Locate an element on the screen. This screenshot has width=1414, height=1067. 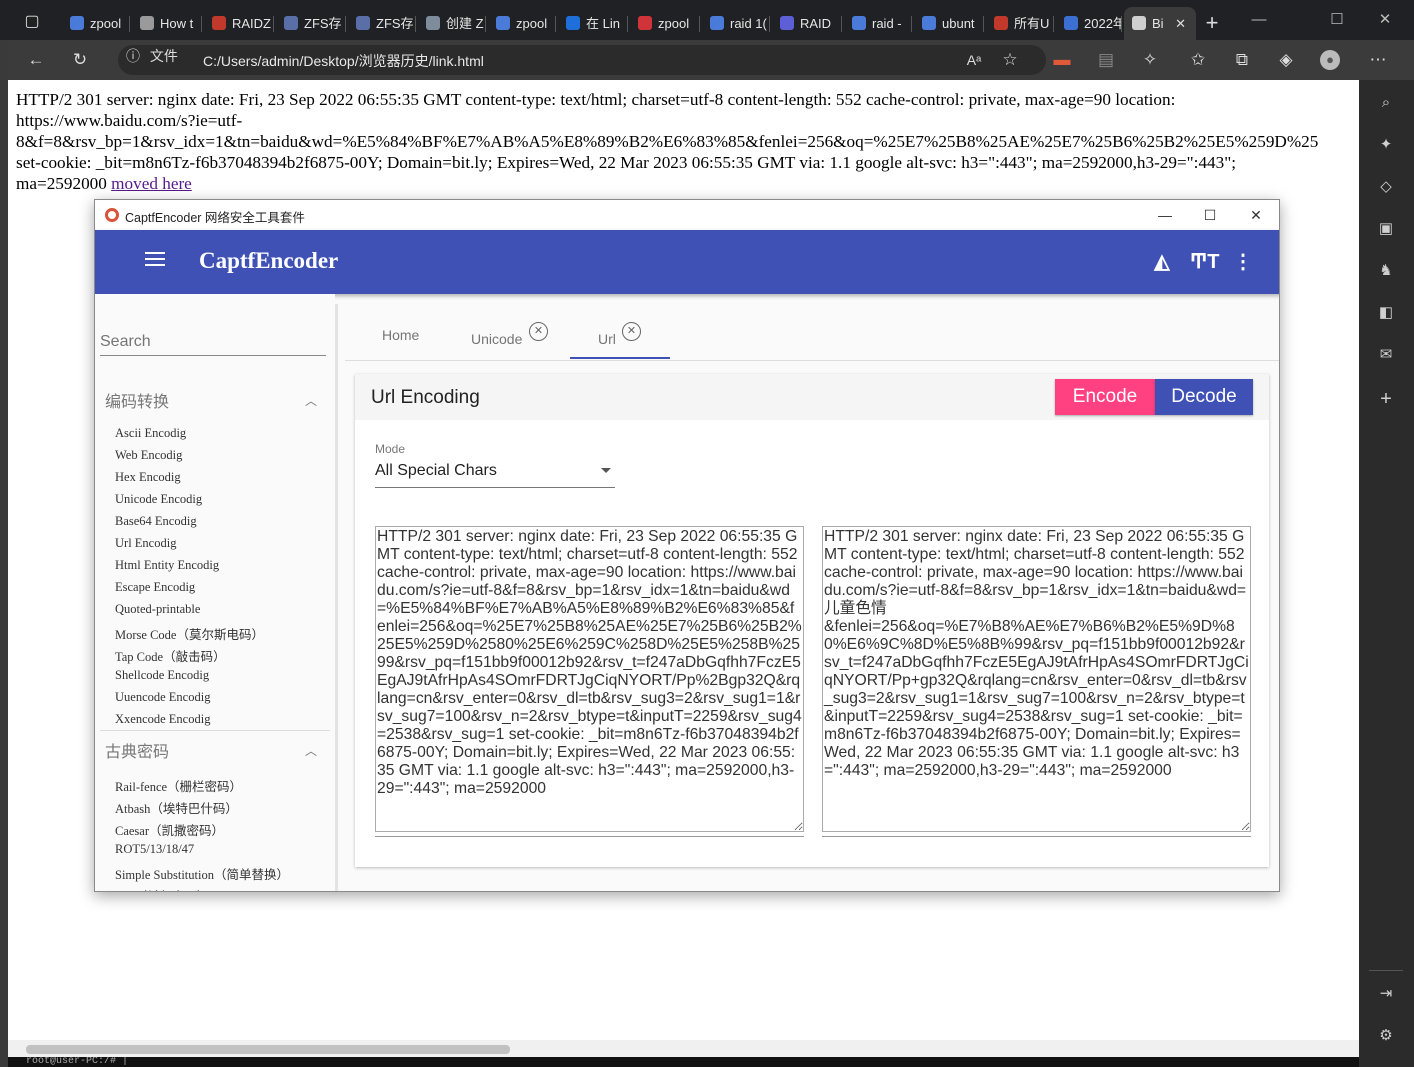
sparkle-icon: ✦ is located at coordinates (1386, 145).